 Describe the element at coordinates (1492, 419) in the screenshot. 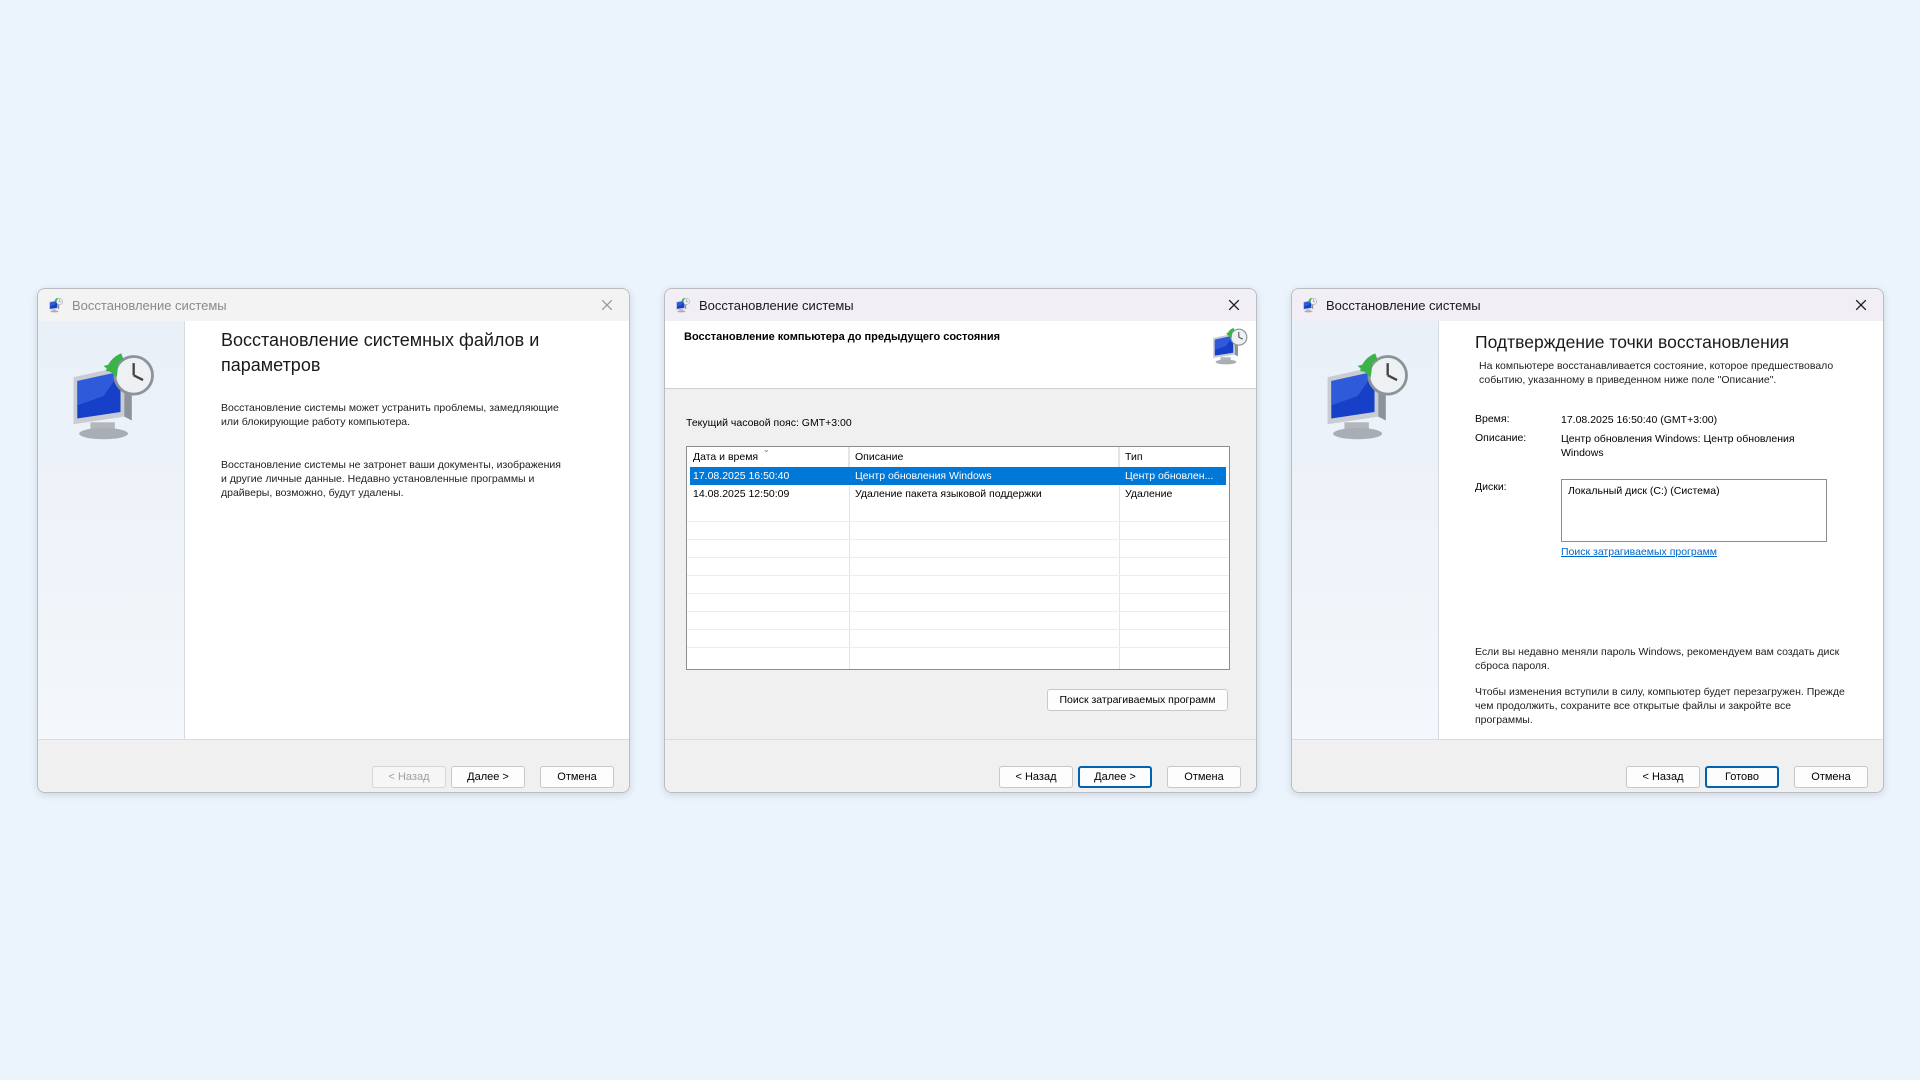

I see `time-label: Время:` at that location.